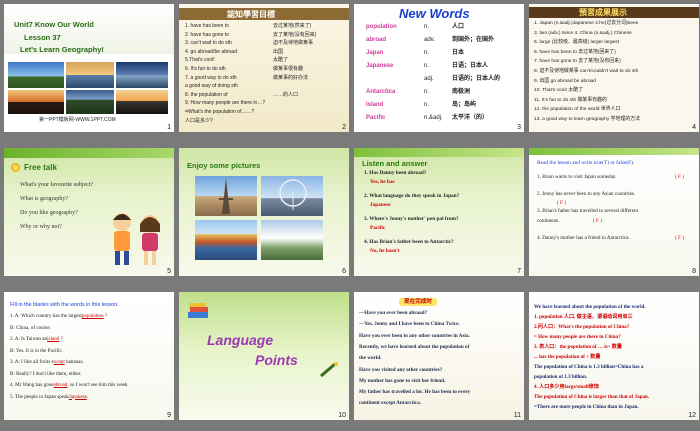  What do you see at coordinates (470, 66) in the screenshot?
I see `word-meaning: 日语；日本人` at bounding box center [470, 66].